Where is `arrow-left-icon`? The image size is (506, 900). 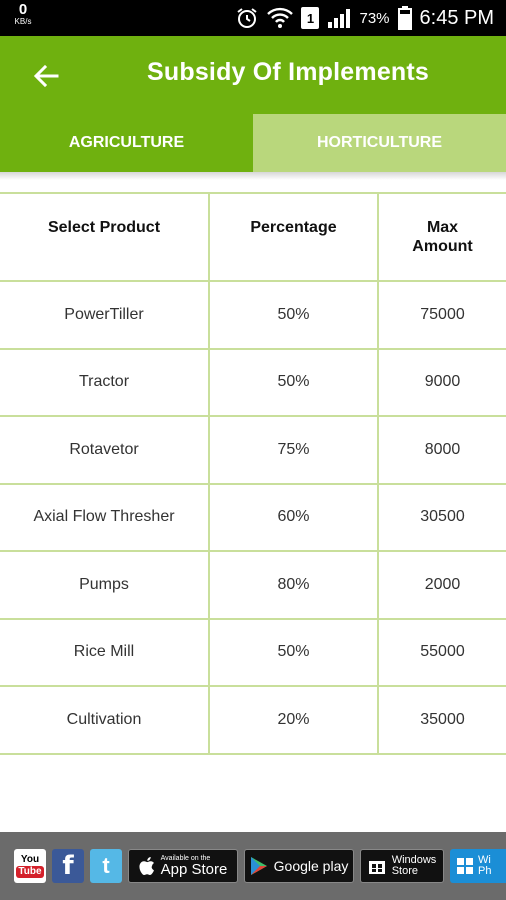 arrow-left-icon is located at coordinates (46, 76).